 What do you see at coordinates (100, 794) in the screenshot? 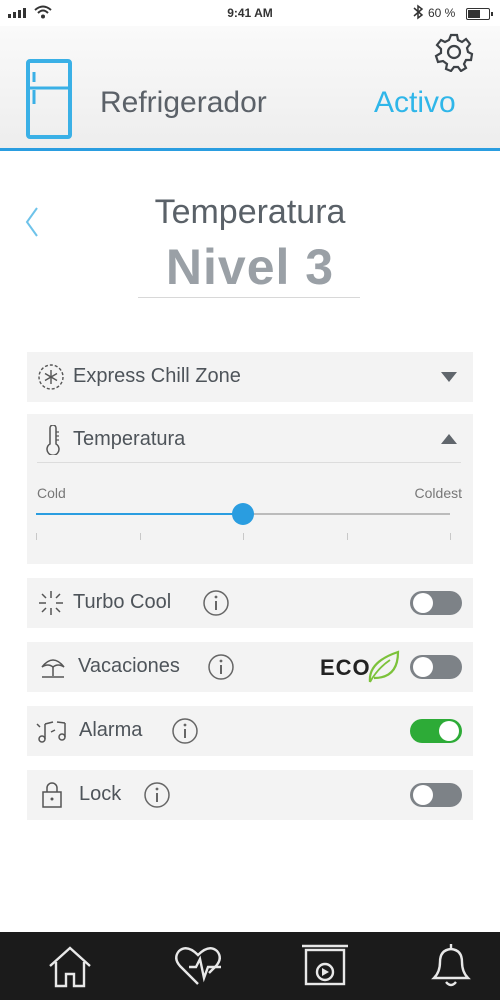
I see `lock-label: Lock` at bounding box center [100, 794].